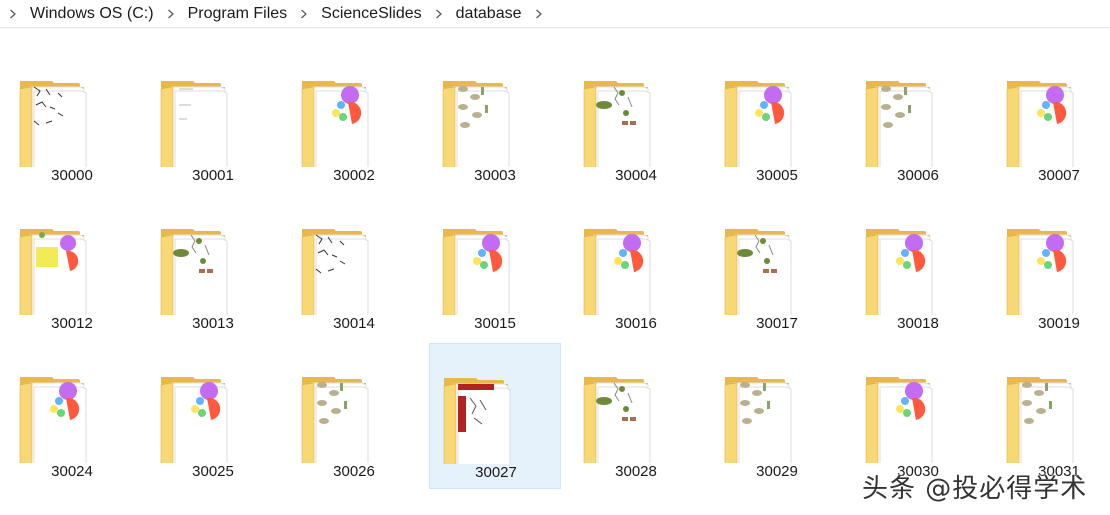 This screenshot has width=1110, height=515. Describe the element at coordinates (213, 323) in the screenshot. I see `folder-label: 30013` at that location.